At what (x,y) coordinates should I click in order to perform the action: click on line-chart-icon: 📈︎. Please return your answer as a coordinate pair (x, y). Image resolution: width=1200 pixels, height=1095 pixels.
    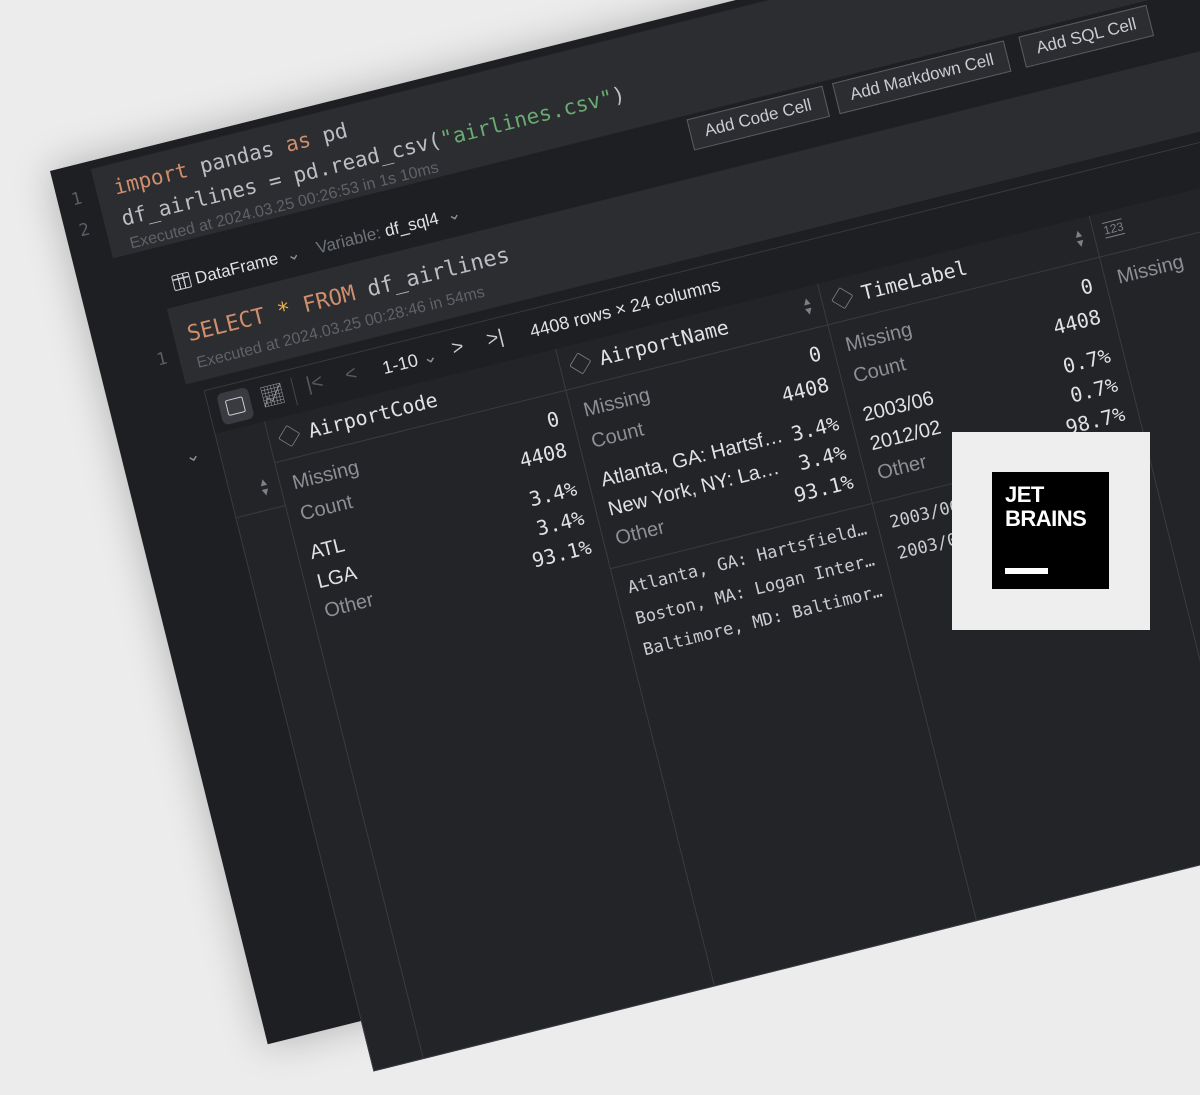
    Looking at the image, I should click on (272, 396).